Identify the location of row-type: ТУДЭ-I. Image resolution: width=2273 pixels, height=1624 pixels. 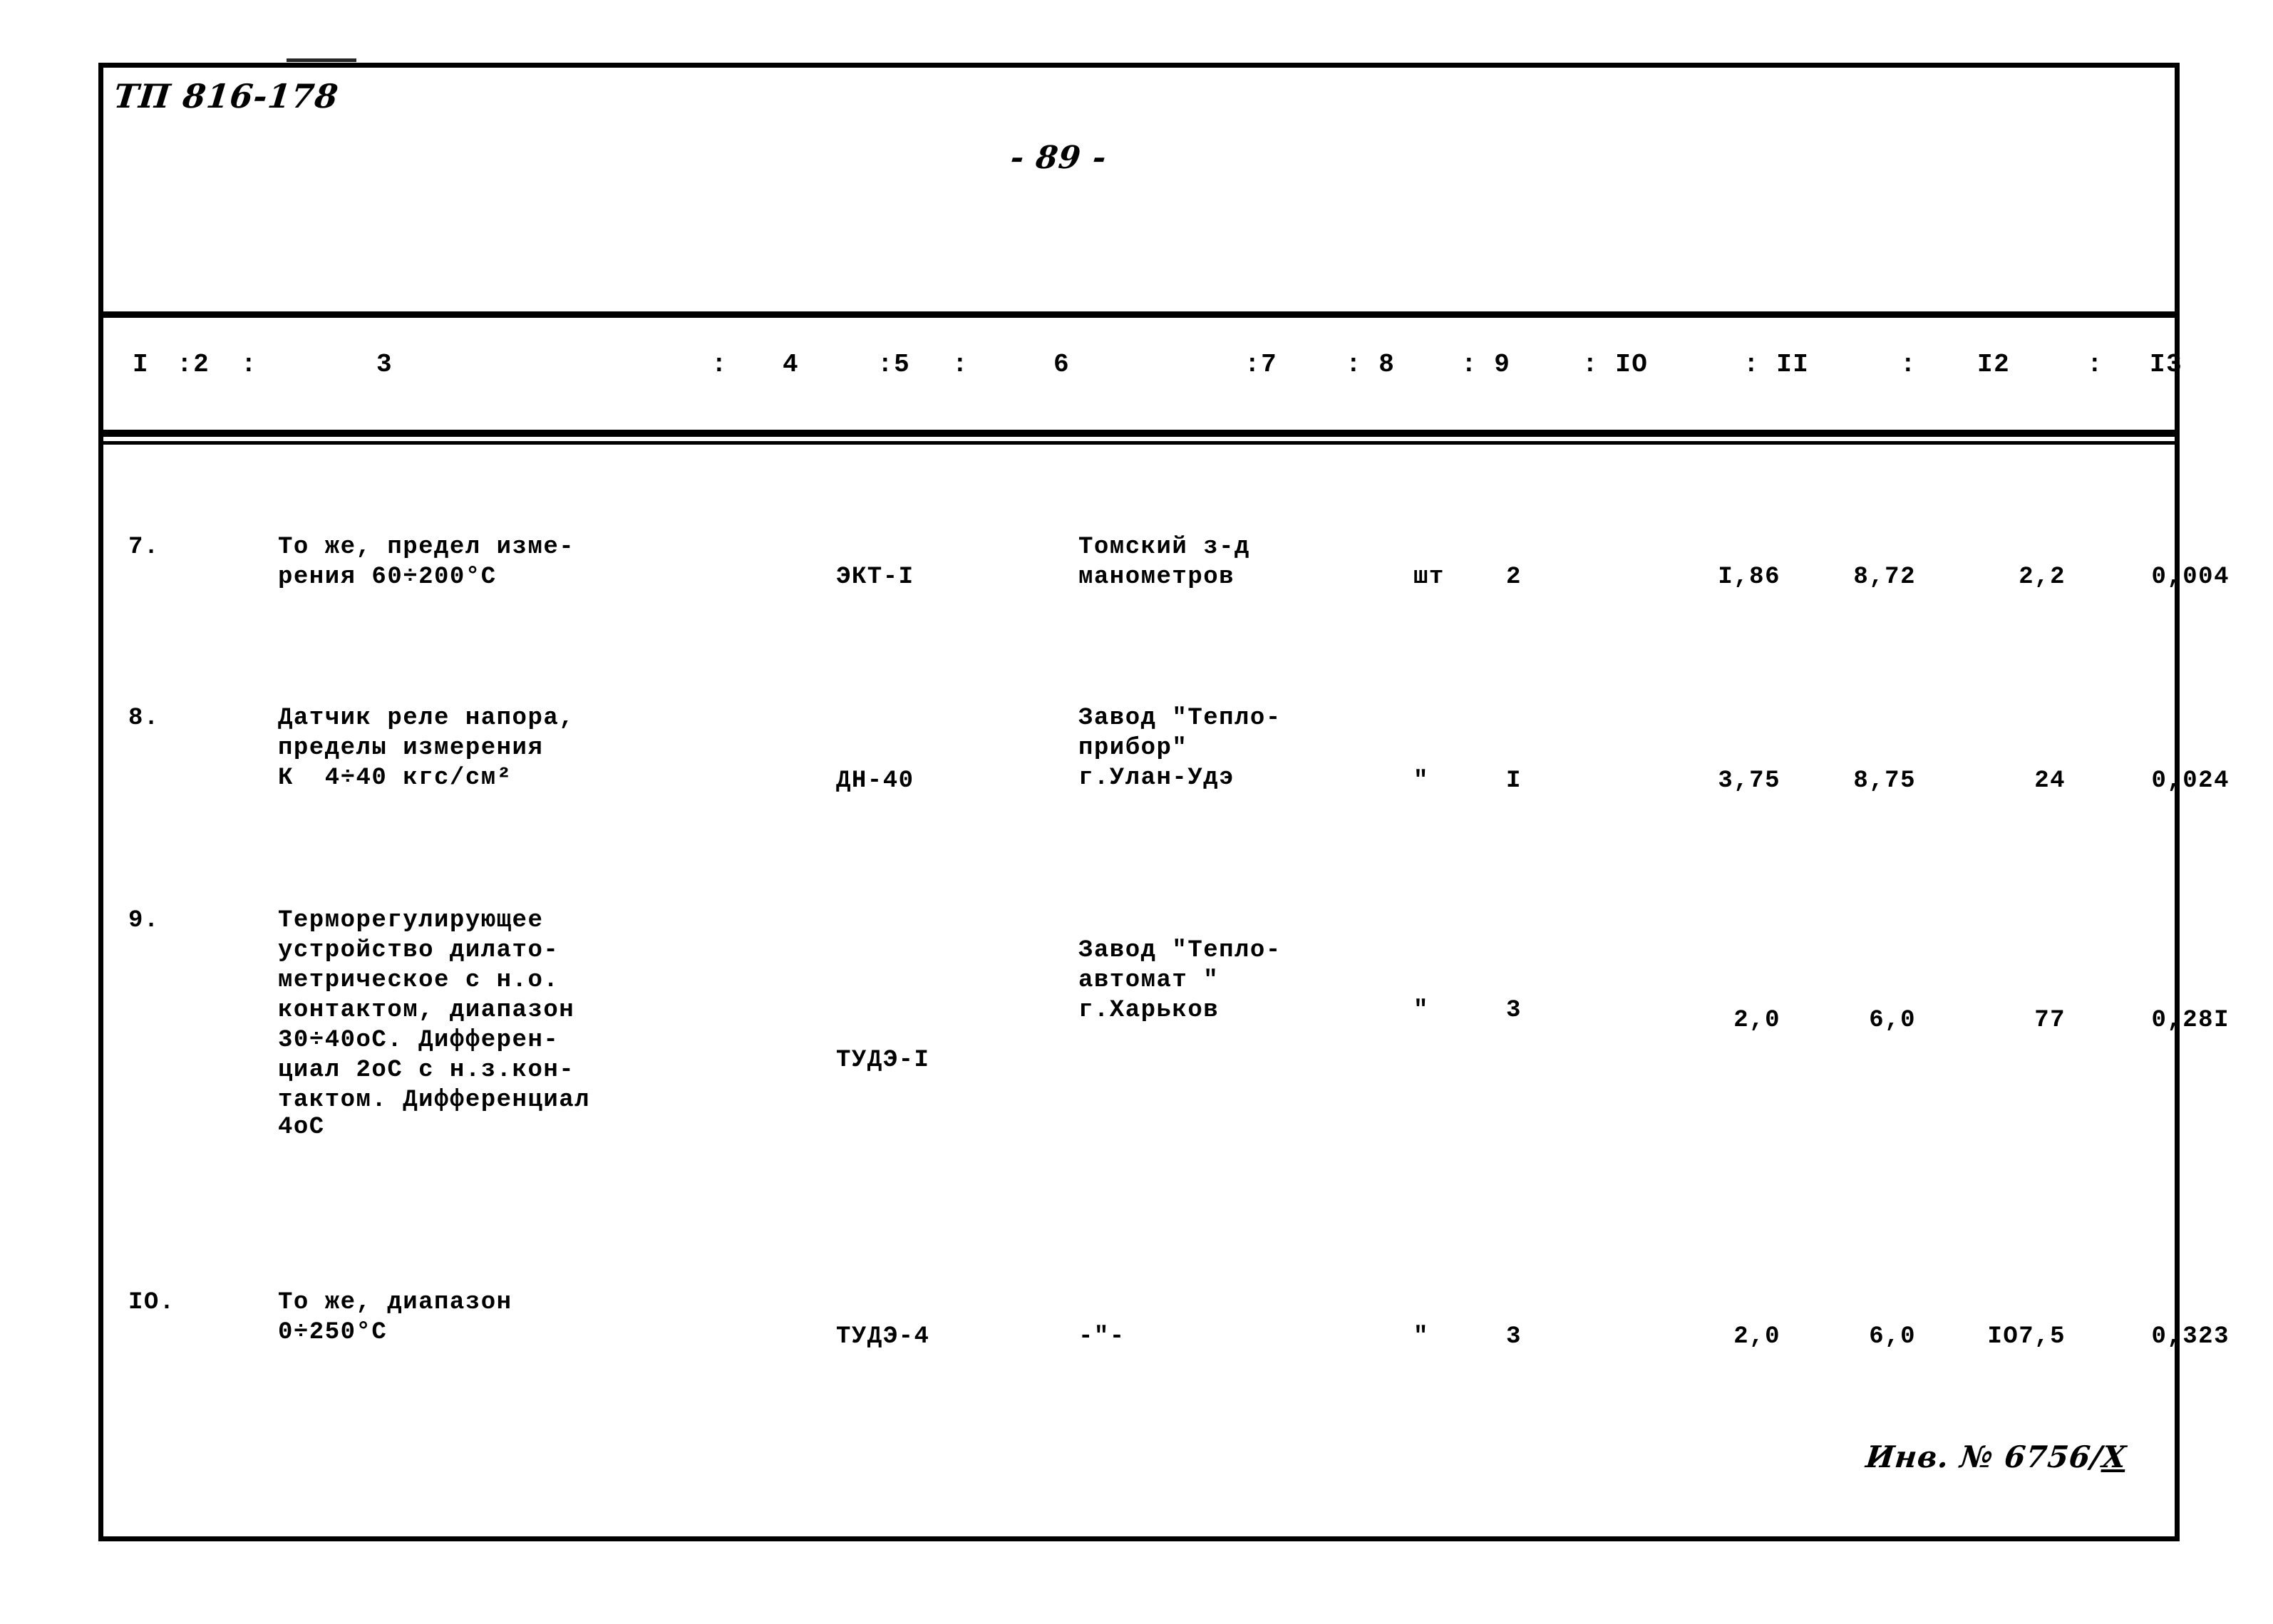
(883, 1060).